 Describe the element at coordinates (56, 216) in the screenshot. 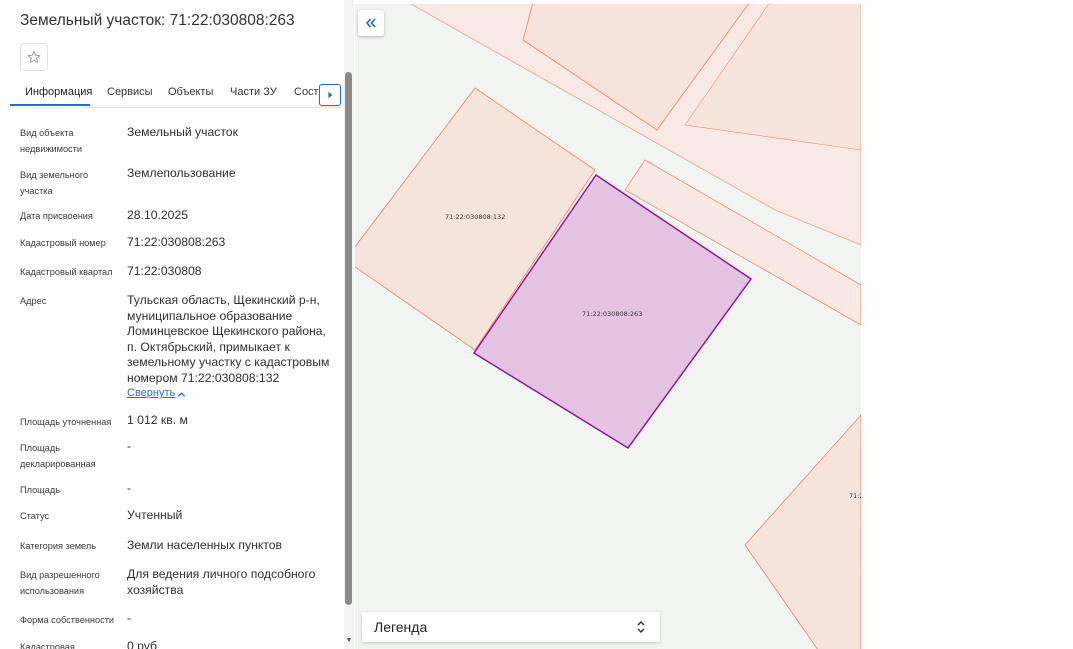

I see `field-label-assignment-date: Дата присвоения` at that location.